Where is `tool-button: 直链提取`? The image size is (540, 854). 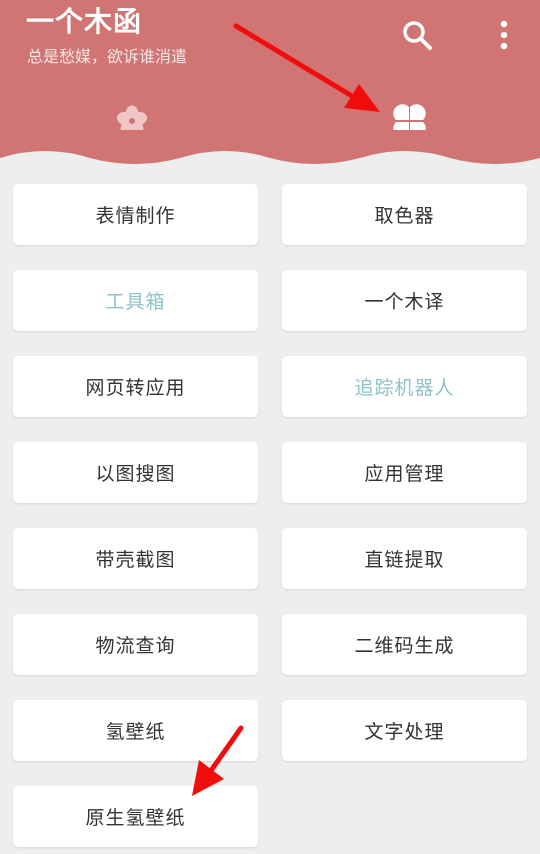 tool-button: 直链提取 is located at coordinates (404, 558).